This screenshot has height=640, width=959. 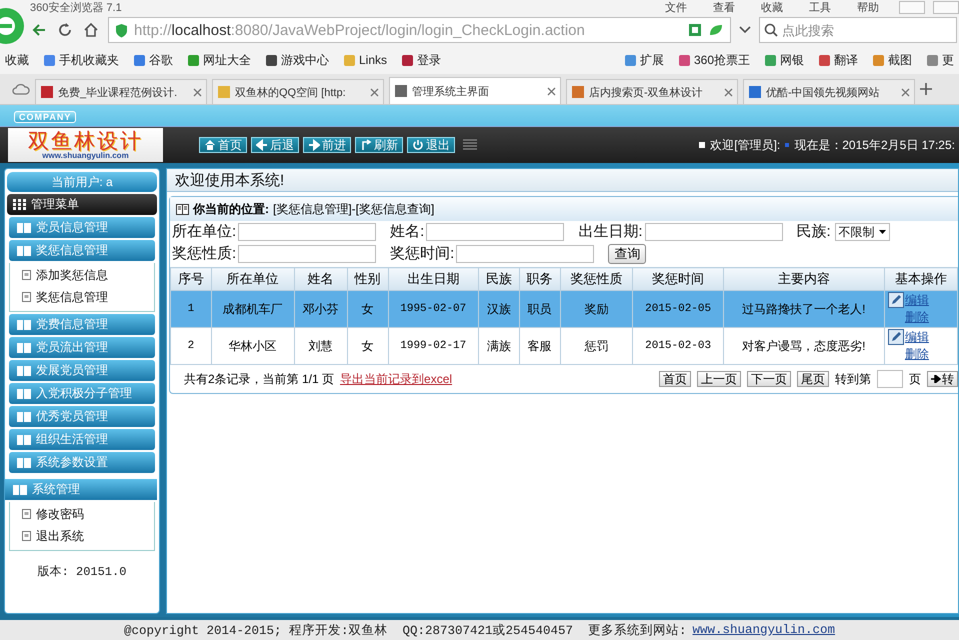 What do you see at coordinates (868, 7) in the screenshot?
I see `menu-item: 帮助` at bounding box center [868, 7].